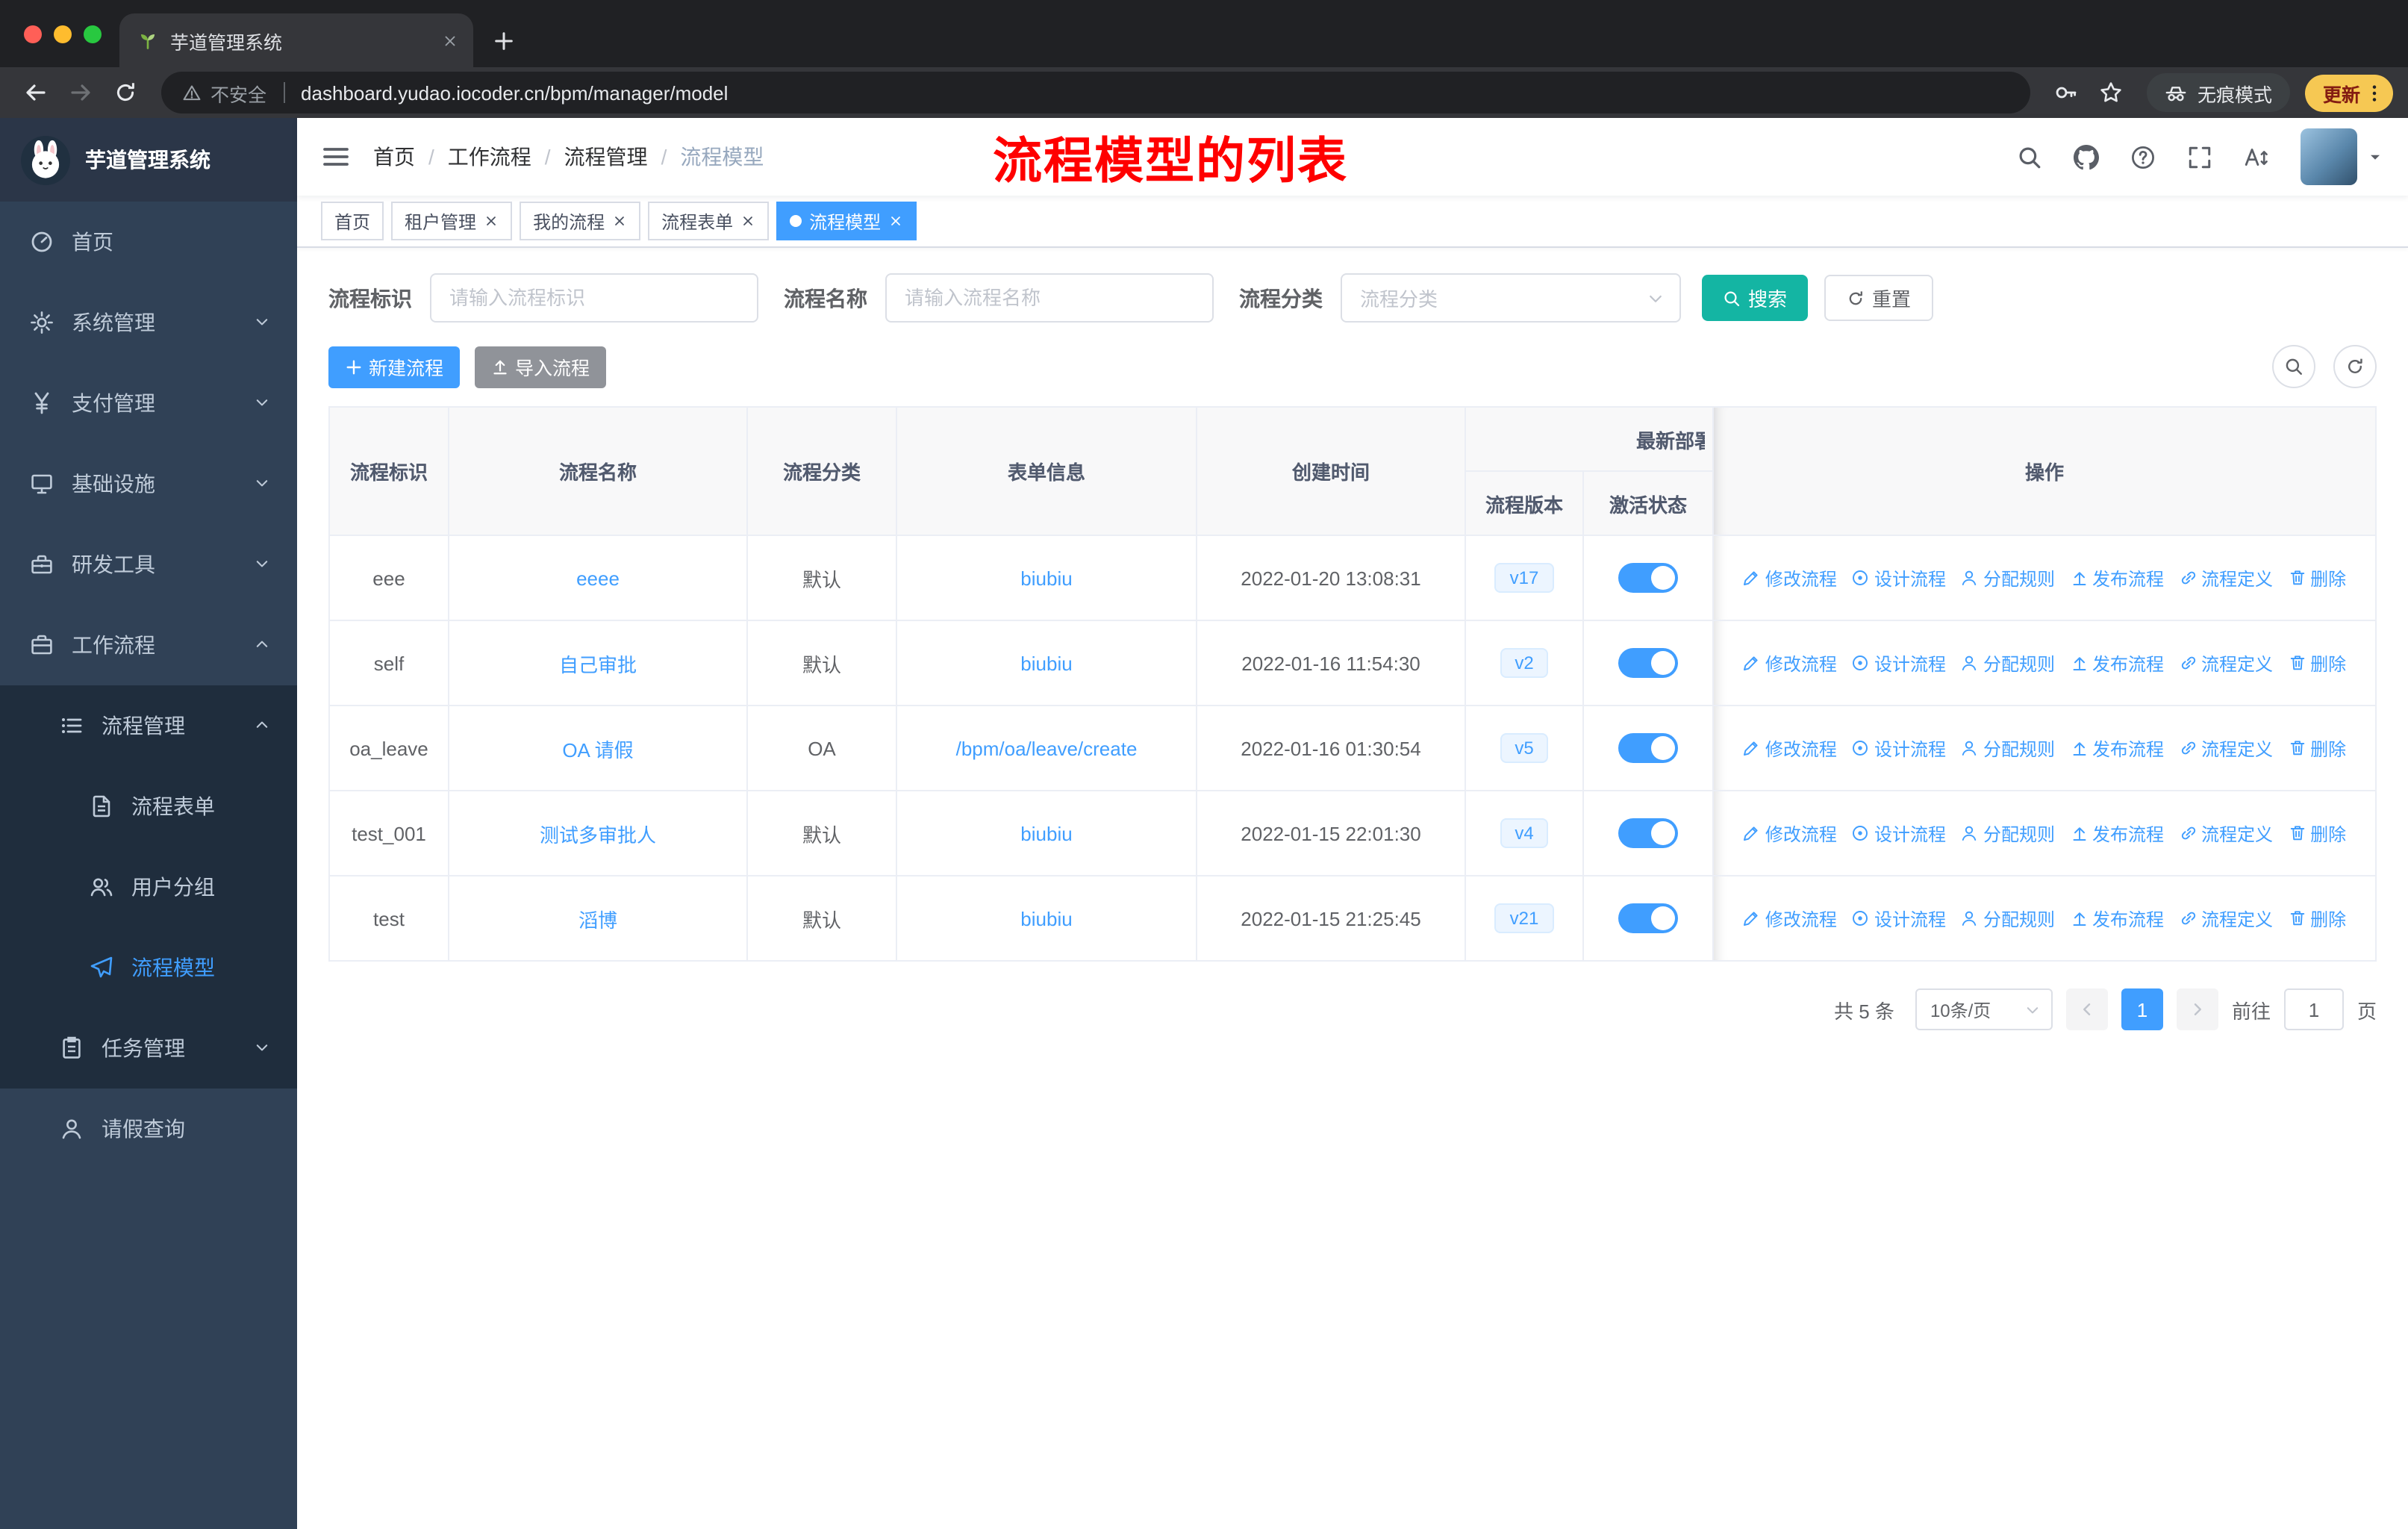 The height and width of the screenshot is (1529, 2408). What do you see at coordinates (503, 40) in the screenshot?
I see `new-tab-button` at bounding box center [503, 40].